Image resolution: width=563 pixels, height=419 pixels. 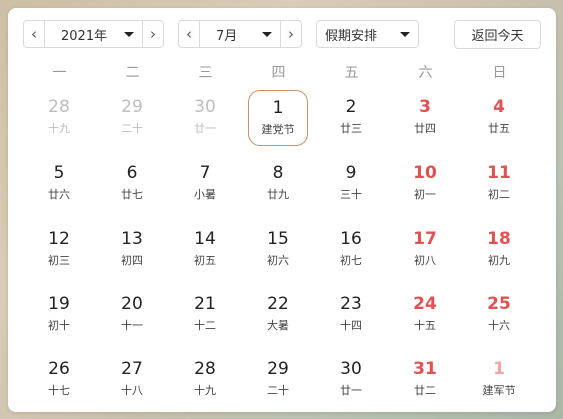 What do you see at coordinates (425, 184) in the screenshot?
I see `day-cell: 10 初一` at bounding box center [425, 184].